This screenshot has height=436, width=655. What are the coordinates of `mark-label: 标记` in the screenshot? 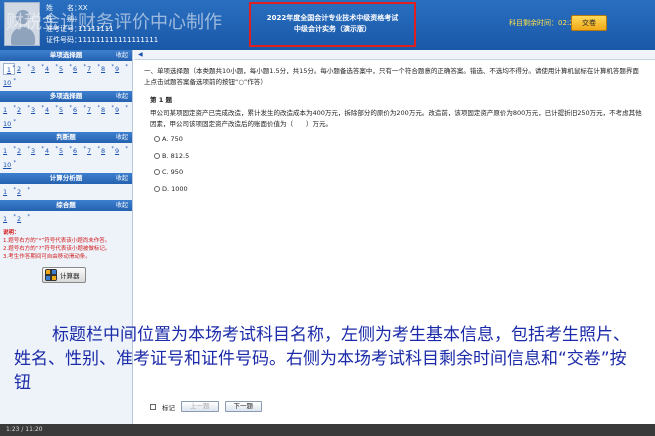 It's located at (168, 407).